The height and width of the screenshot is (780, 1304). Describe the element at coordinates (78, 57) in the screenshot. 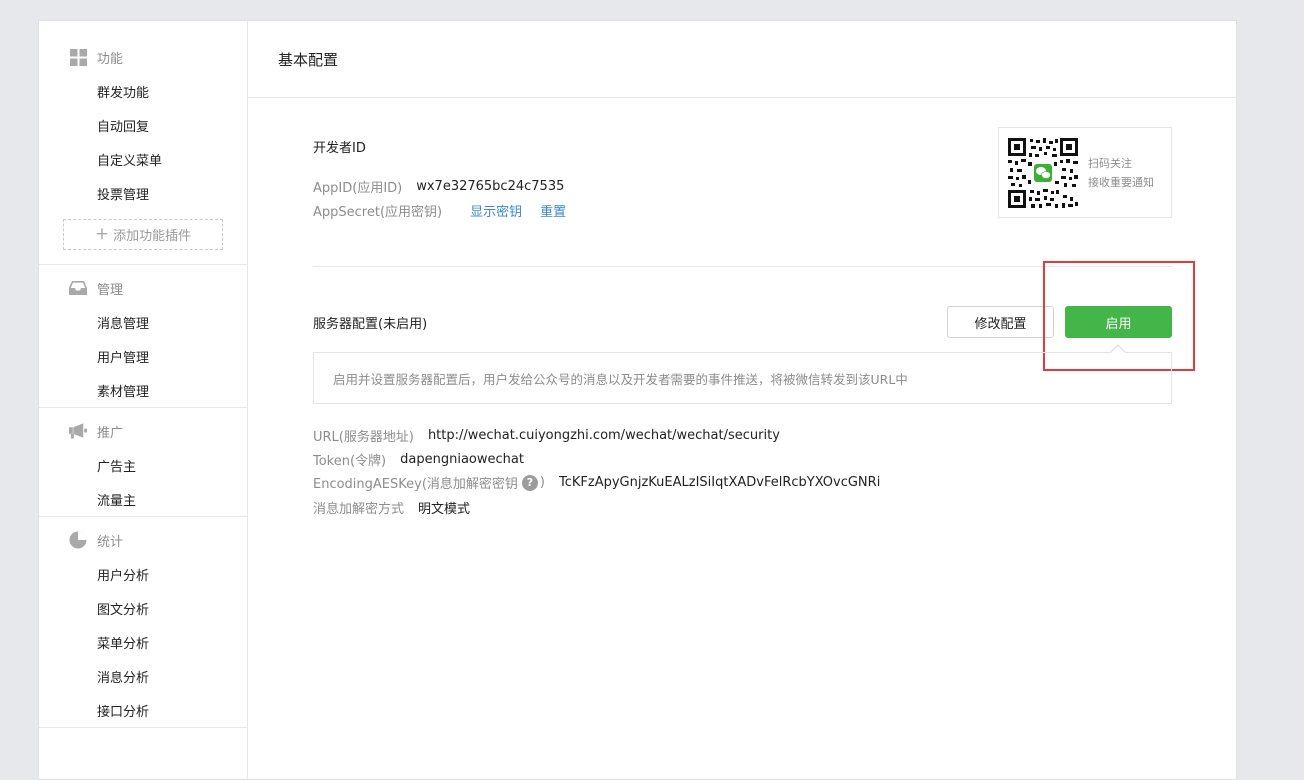

I see `grid-icon` at that location.